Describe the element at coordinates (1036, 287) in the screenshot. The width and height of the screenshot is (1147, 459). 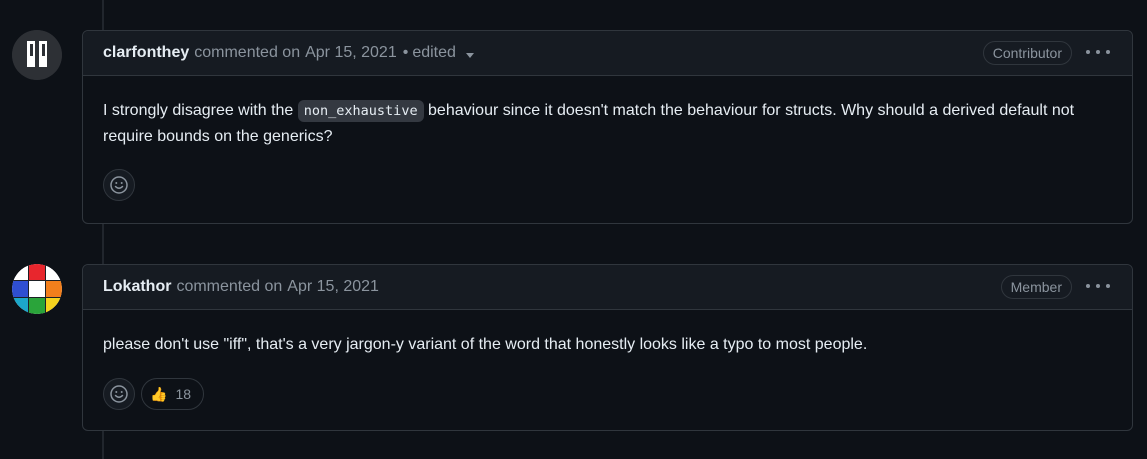
I see `role-badge: Member` at that location.